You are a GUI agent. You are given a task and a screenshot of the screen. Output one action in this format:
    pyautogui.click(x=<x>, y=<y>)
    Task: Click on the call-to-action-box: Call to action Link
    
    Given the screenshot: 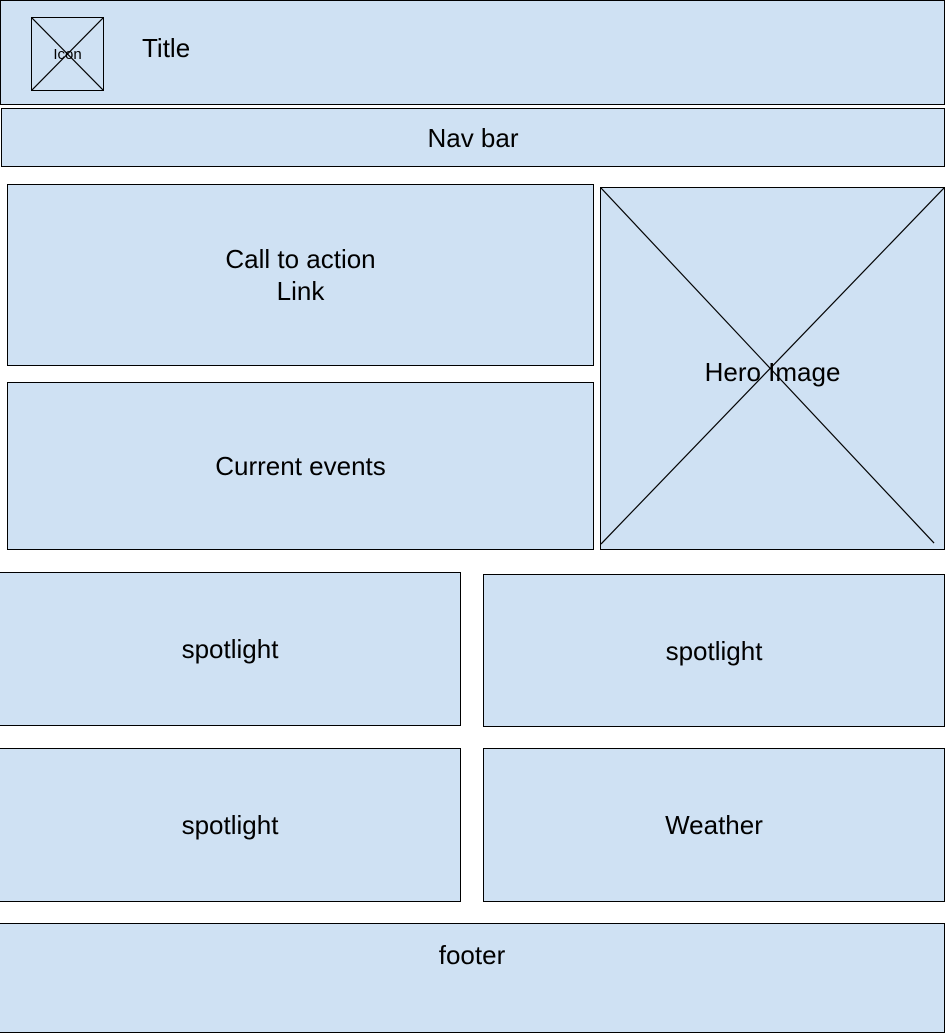 What is the action you would take?
    pyautogui.click(x=300, y=275)
    